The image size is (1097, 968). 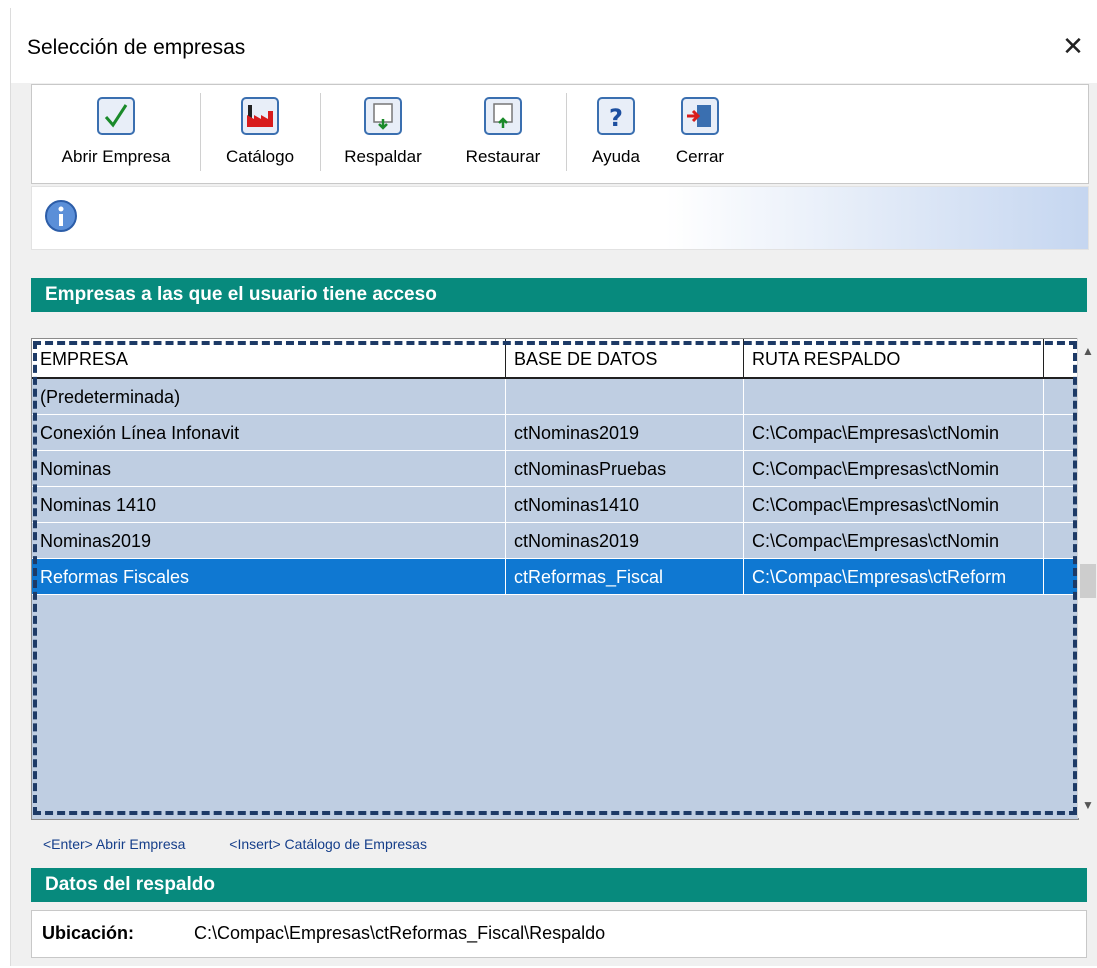 What do you see at coordinates (894, 576) in the screenshot?
I see `cell-ruta-respaldo: C:\Compac\Empresas\ctReform` at bounding box center [894, 576].